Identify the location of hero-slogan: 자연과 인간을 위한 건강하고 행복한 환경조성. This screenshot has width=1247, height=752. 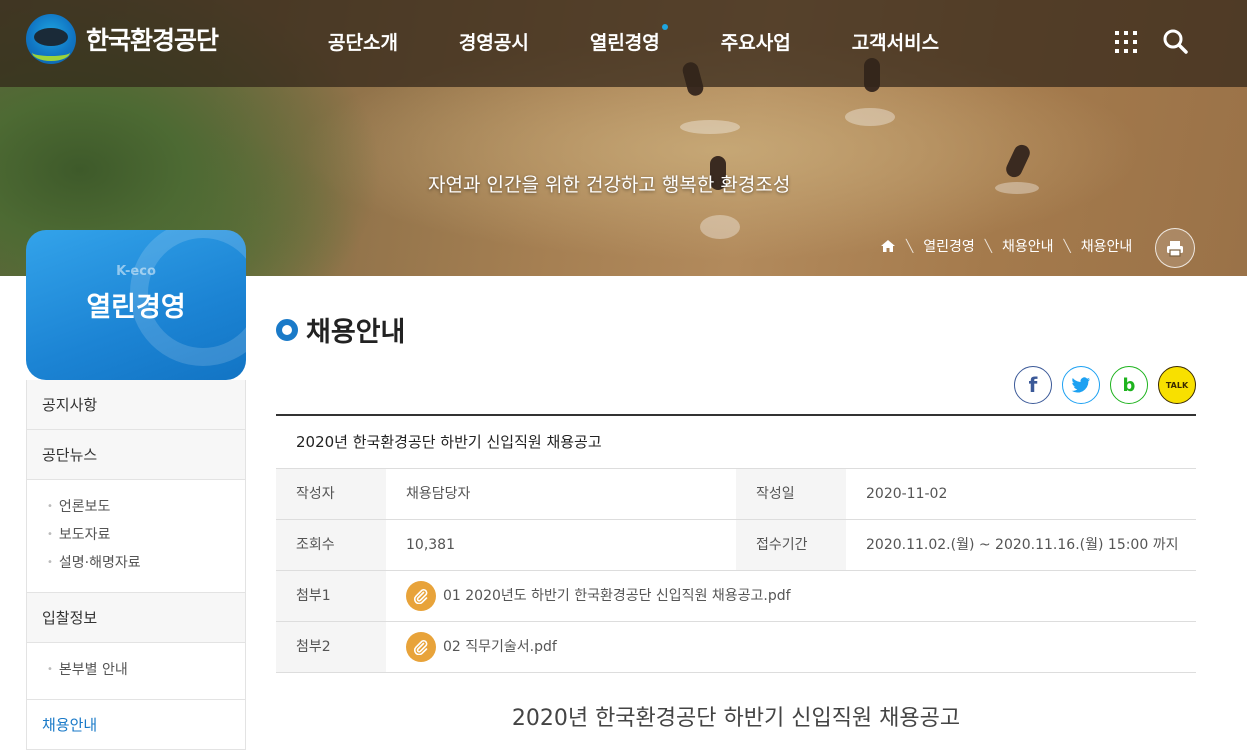
(609, 185).